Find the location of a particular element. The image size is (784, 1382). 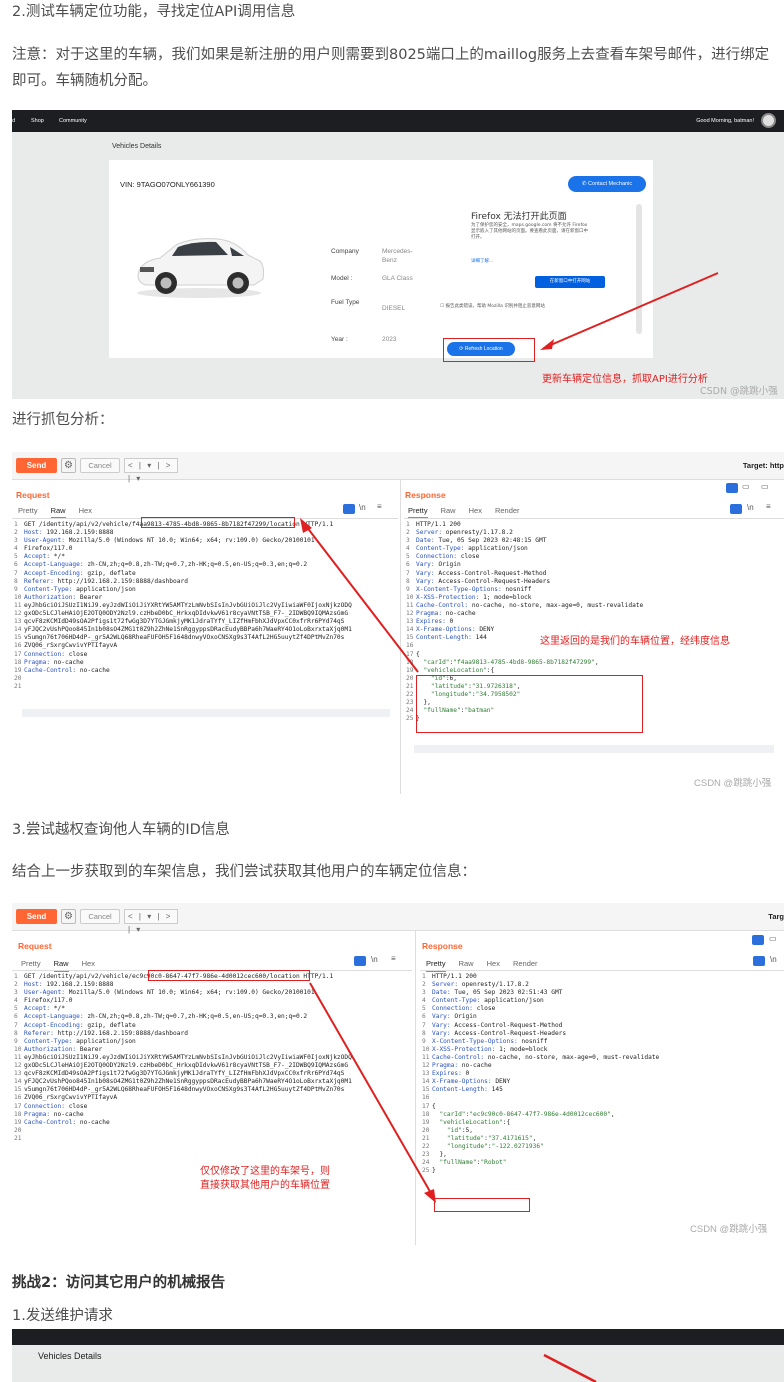

challenge2-heading: 挑战2：访问其它用户的机械报告 is located at coordinates (119, 1283).